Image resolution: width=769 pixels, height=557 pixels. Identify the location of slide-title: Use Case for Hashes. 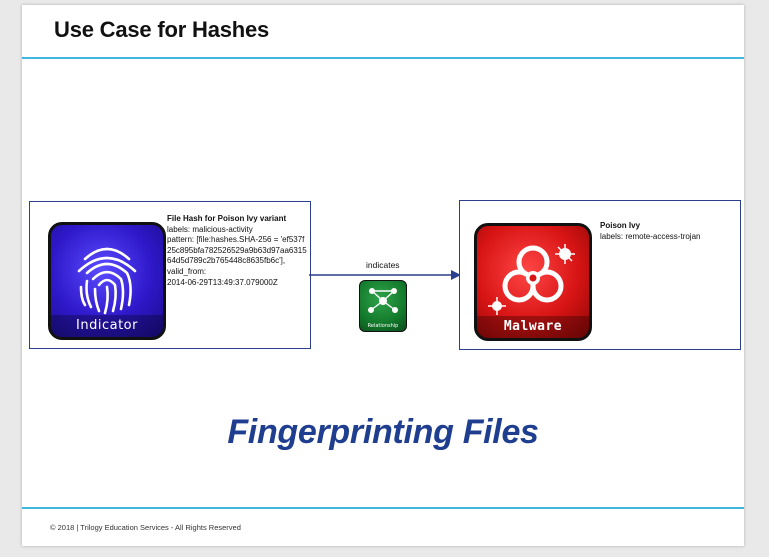
(162, 29).